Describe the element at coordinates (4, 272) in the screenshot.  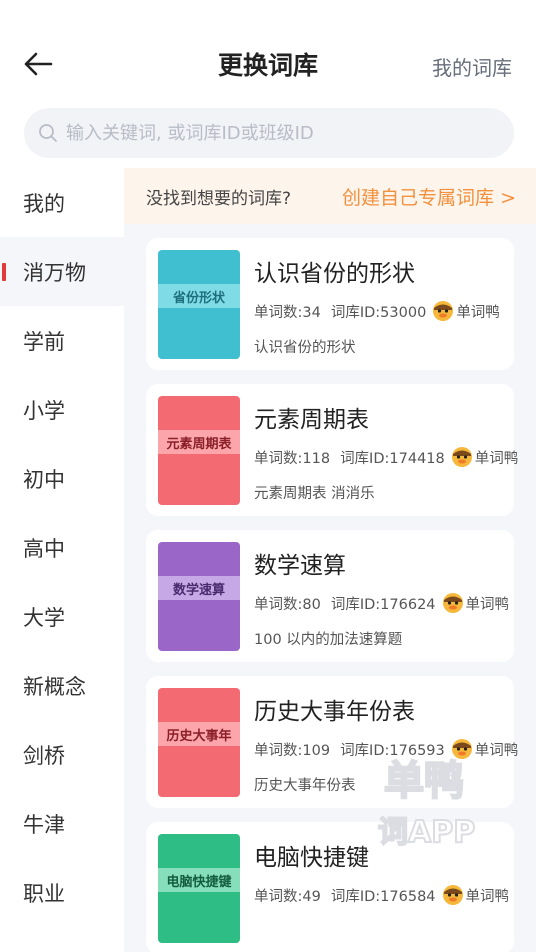
I see `active-indicator` at that location.